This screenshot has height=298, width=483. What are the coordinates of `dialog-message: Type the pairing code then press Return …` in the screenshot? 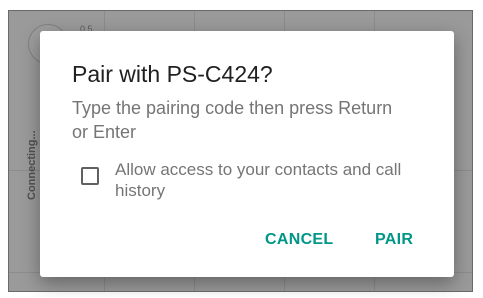 It's located at (232, 120).